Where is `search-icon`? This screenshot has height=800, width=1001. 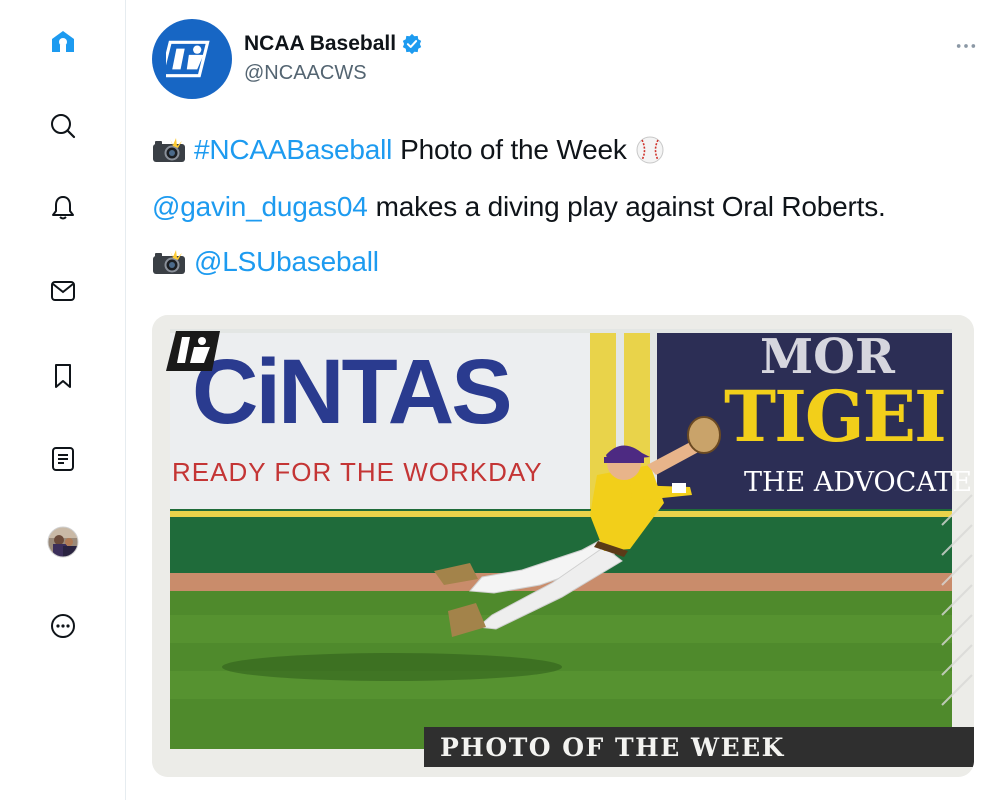
search-icon is located at coordinates (63, 126).